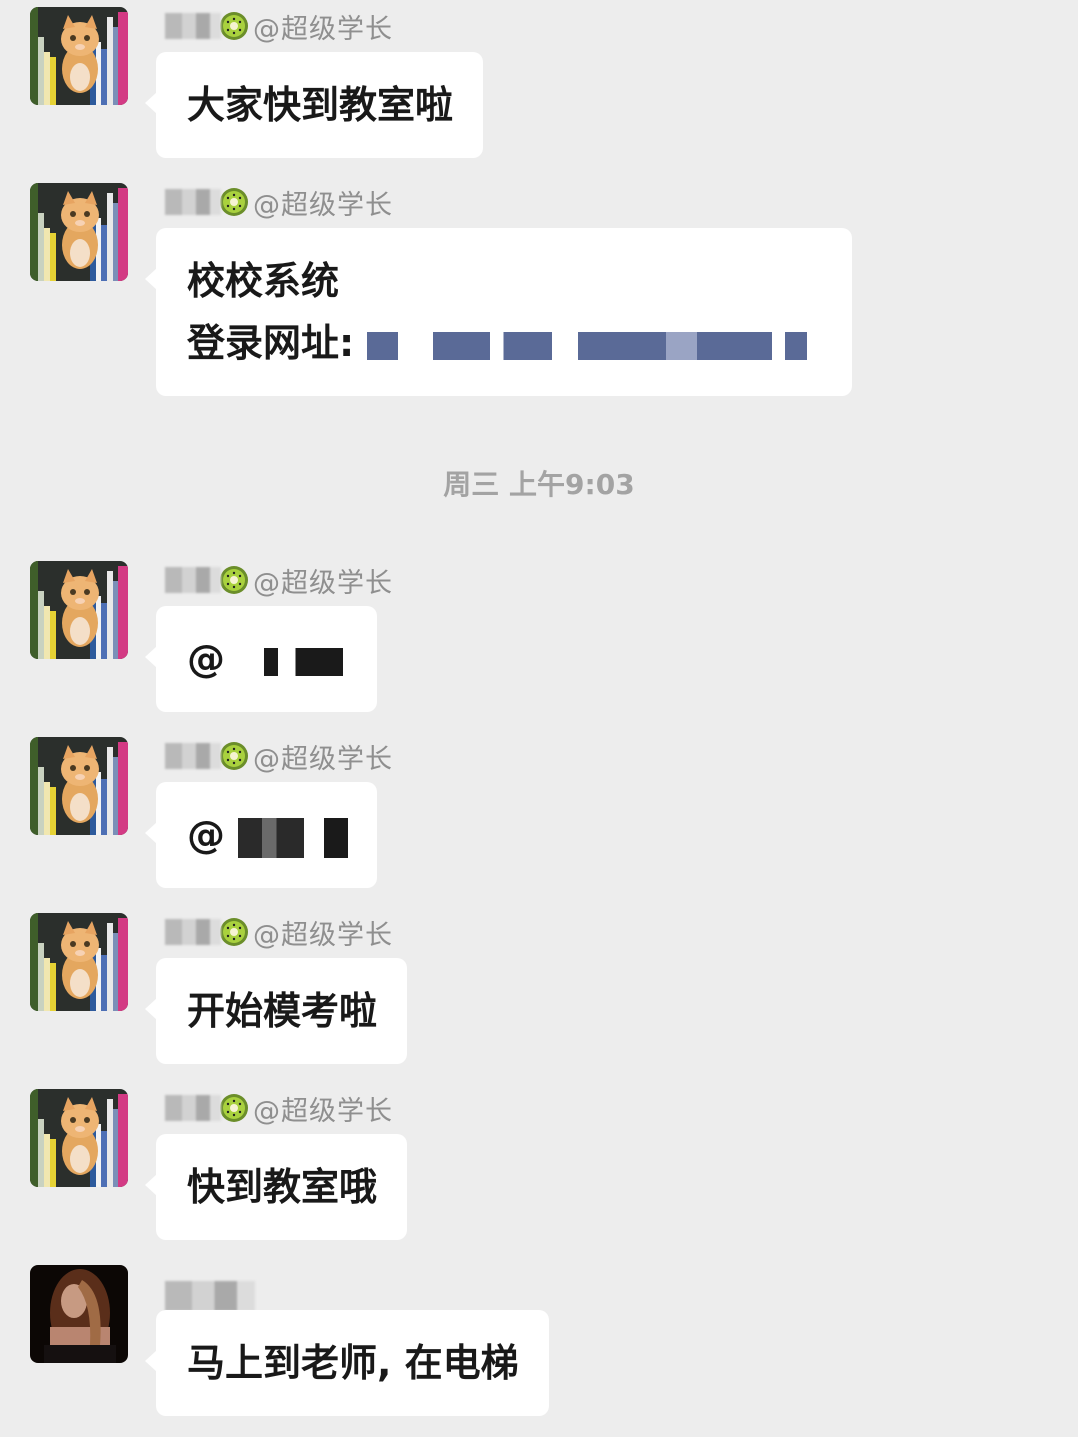 Image resolution: width=1078 pixels, height=1437 pixels. What do you see at coordinates (271, 343) in the screenshot?
I see `message-text: 登录网址:` at bounding box center [271, 343].